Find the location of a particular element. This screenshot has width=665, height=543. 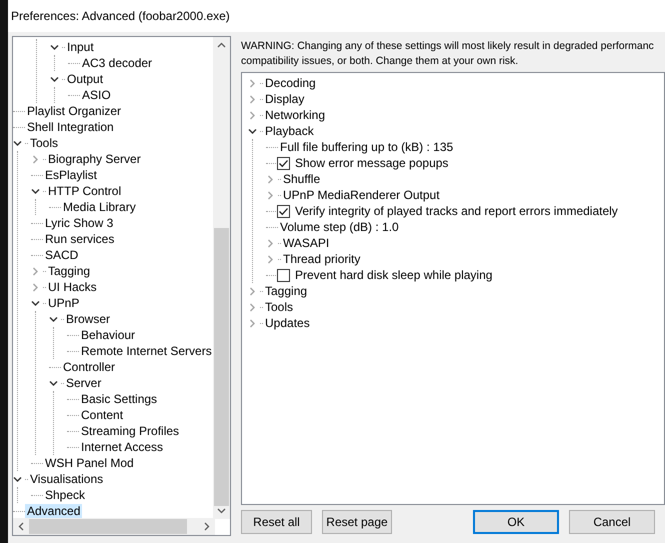

tree-item: Output is located at coordinates (85, 79).